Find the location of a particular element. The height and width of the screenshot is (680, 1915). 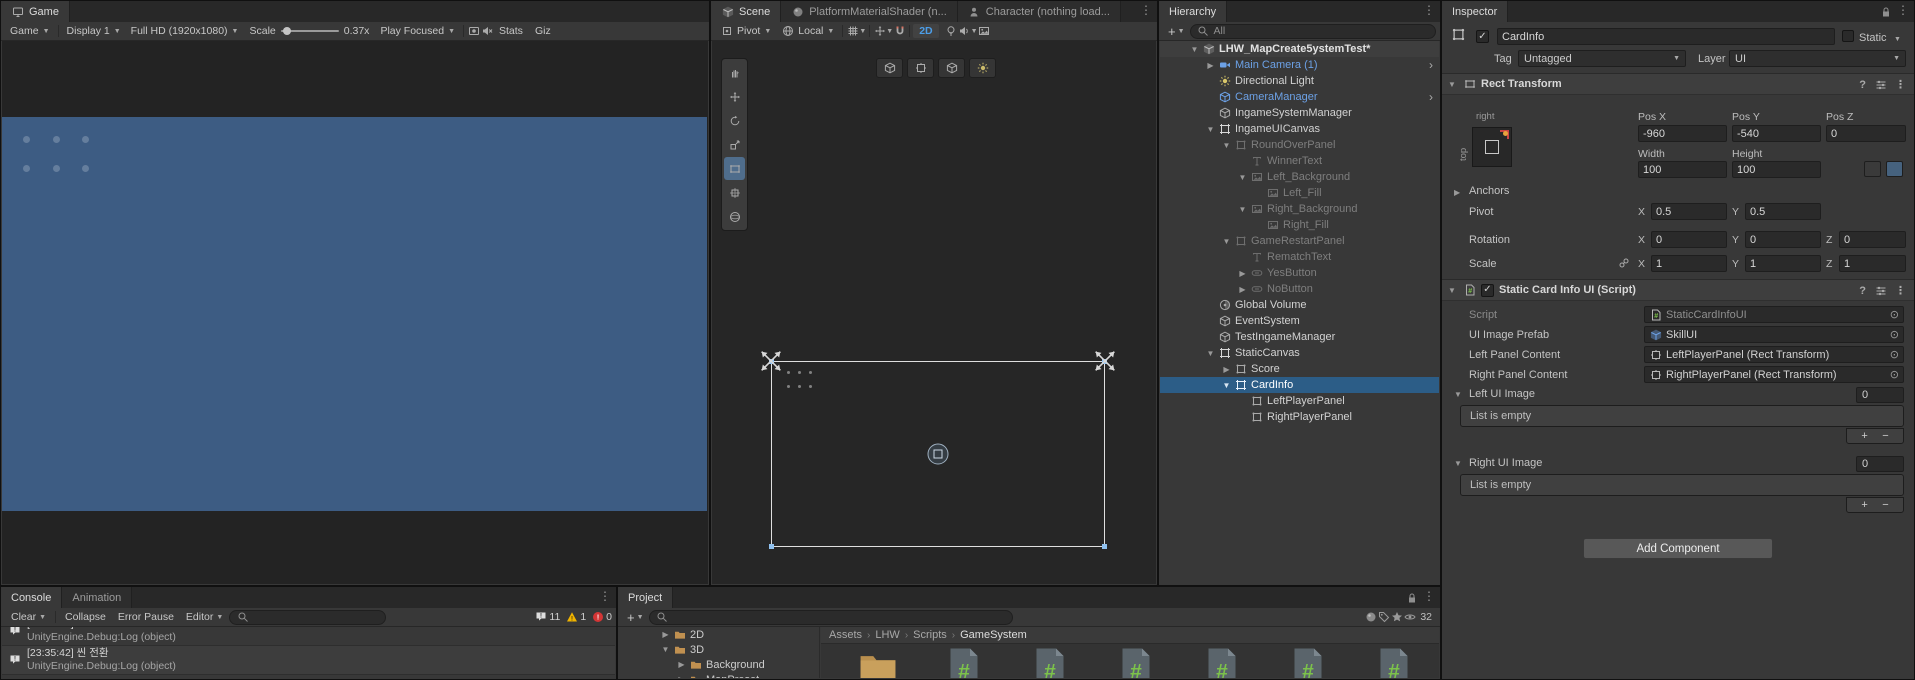

error-count-badge: ! 0 is located at coordinates (601, 617).